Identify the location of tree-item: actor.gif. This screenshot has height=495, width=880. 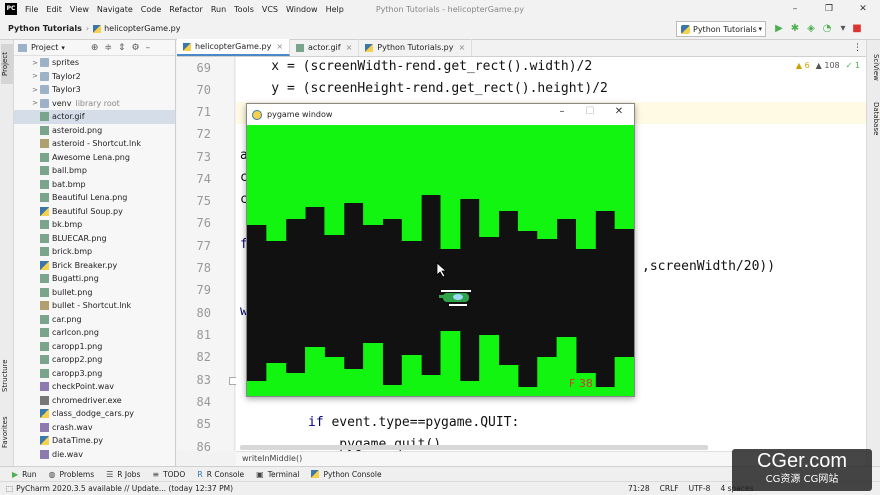
(94, 117).